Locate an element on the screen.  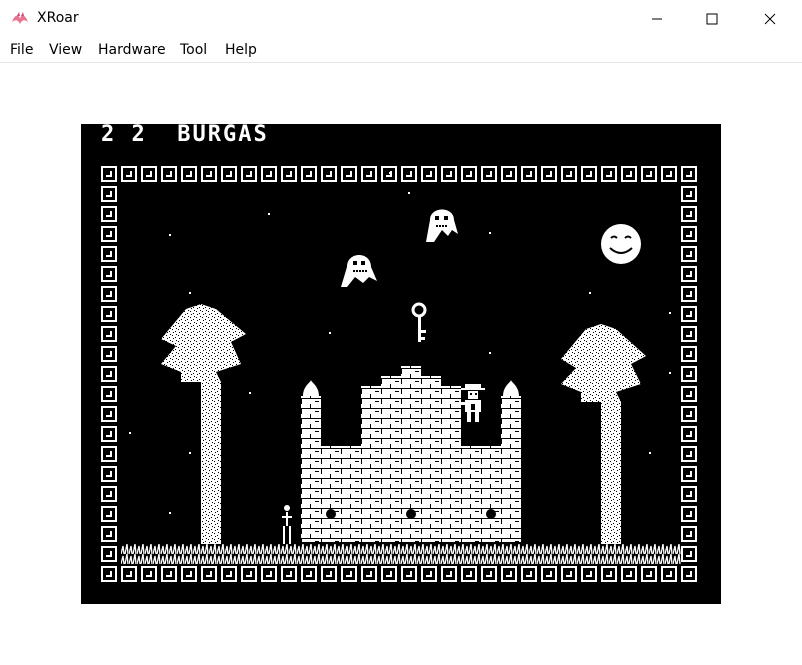
xroar-app-icon is located at coordinates (20, 18).